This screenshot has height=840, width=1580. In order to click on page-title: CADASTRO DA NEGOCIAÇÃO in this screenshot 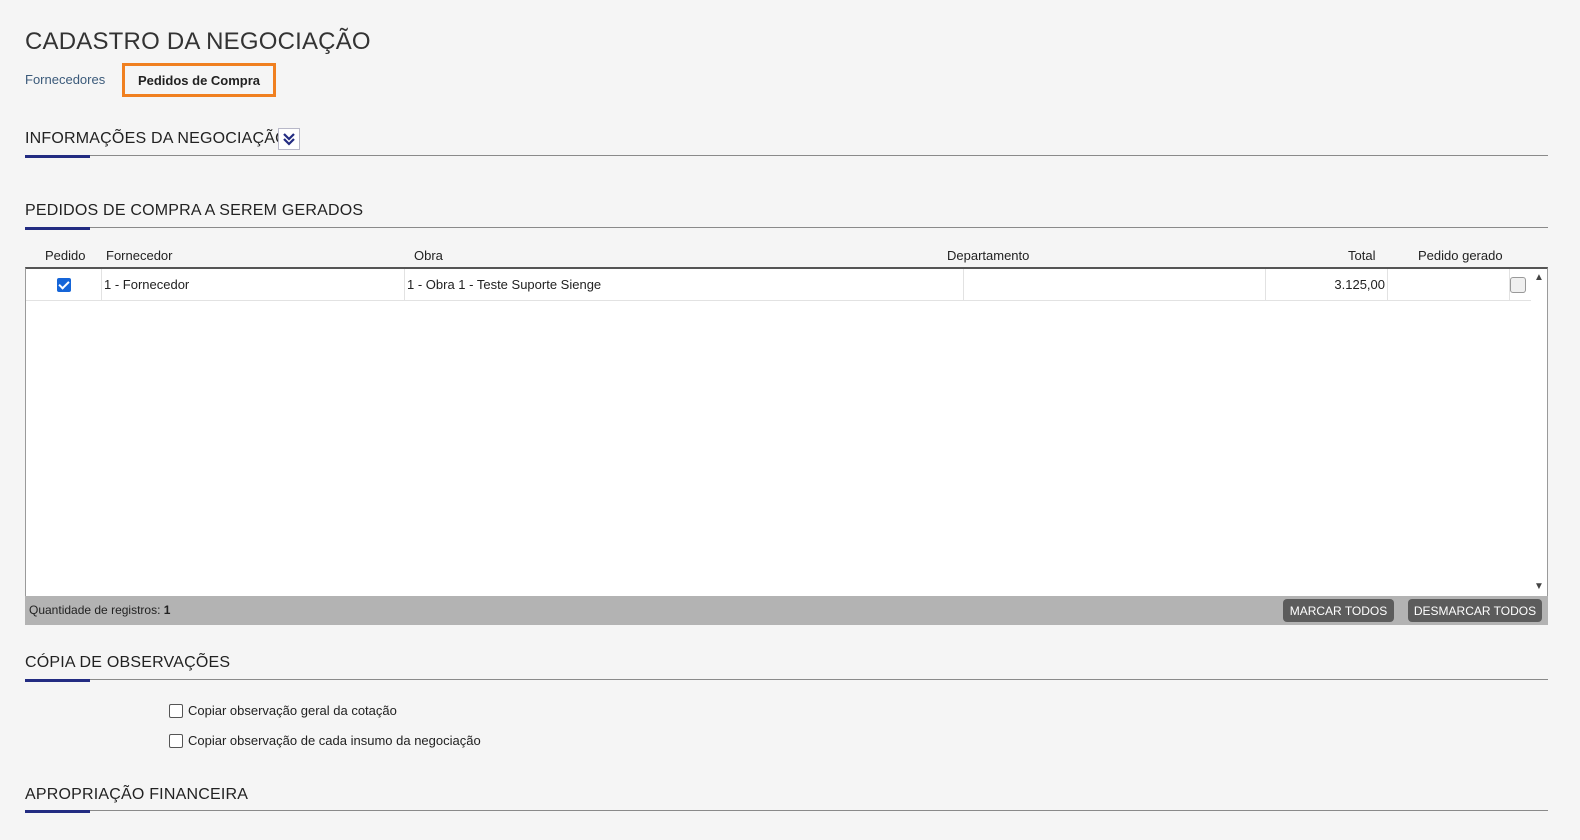, I will do `click(198, 41)`.